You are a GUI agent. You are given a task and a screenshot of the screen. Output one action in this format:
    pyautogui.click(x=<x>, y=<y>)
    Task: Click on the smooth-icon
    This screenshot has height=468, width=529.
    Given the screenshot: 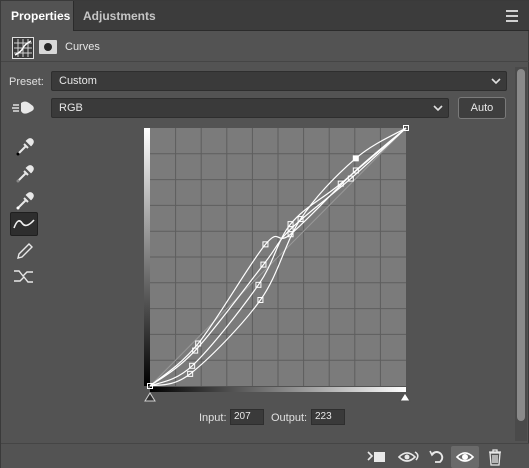 What is the action you would take?
    pyautogui.click(x=24, y=277)
    